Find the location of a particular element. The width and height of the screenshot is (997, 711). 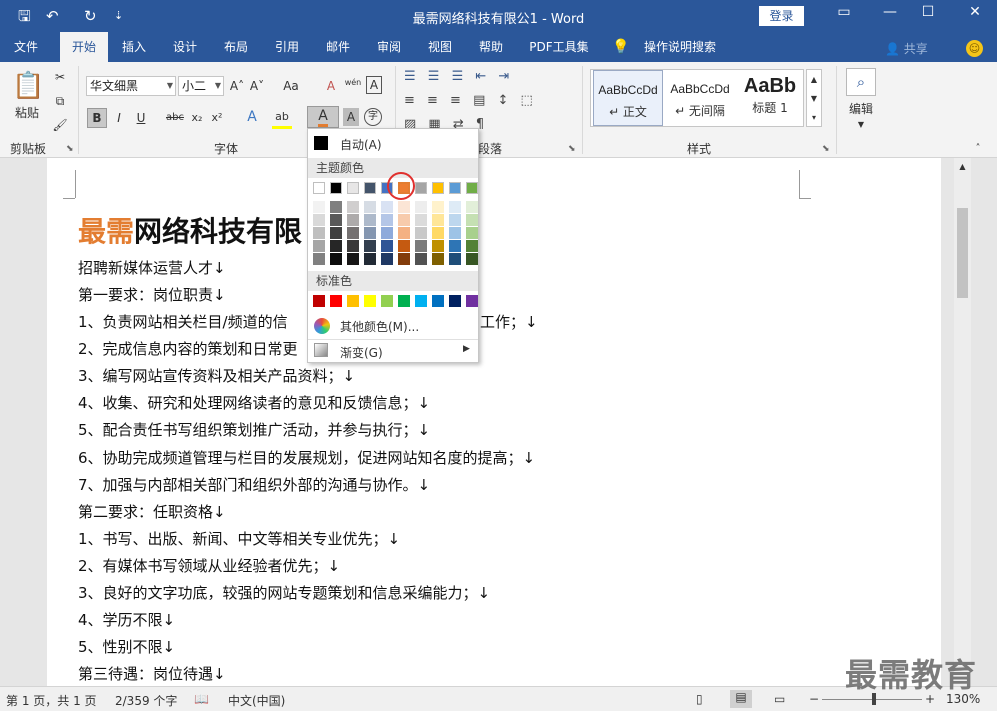

style-normal: AaBbCcDd ↵ 正文 is located at coordinates (628, 98).